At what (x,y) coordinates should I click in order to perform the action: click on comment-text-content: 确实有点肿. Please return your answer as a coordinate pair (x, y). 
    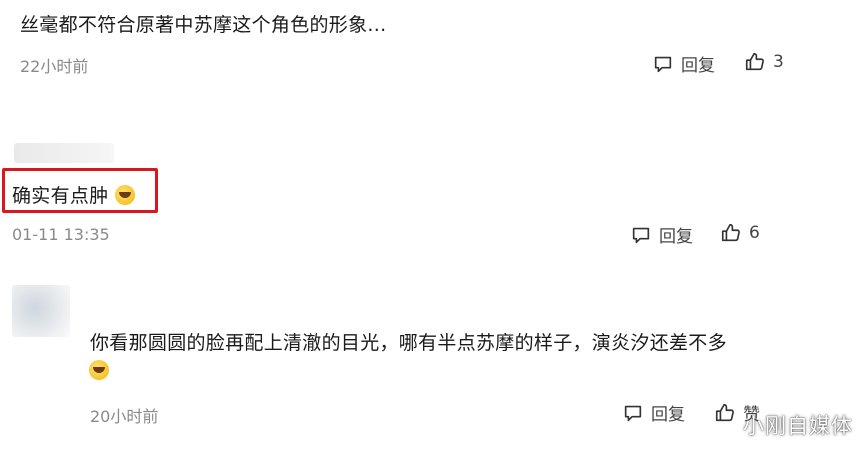
    Looking at the image, I should click on (60, 196).